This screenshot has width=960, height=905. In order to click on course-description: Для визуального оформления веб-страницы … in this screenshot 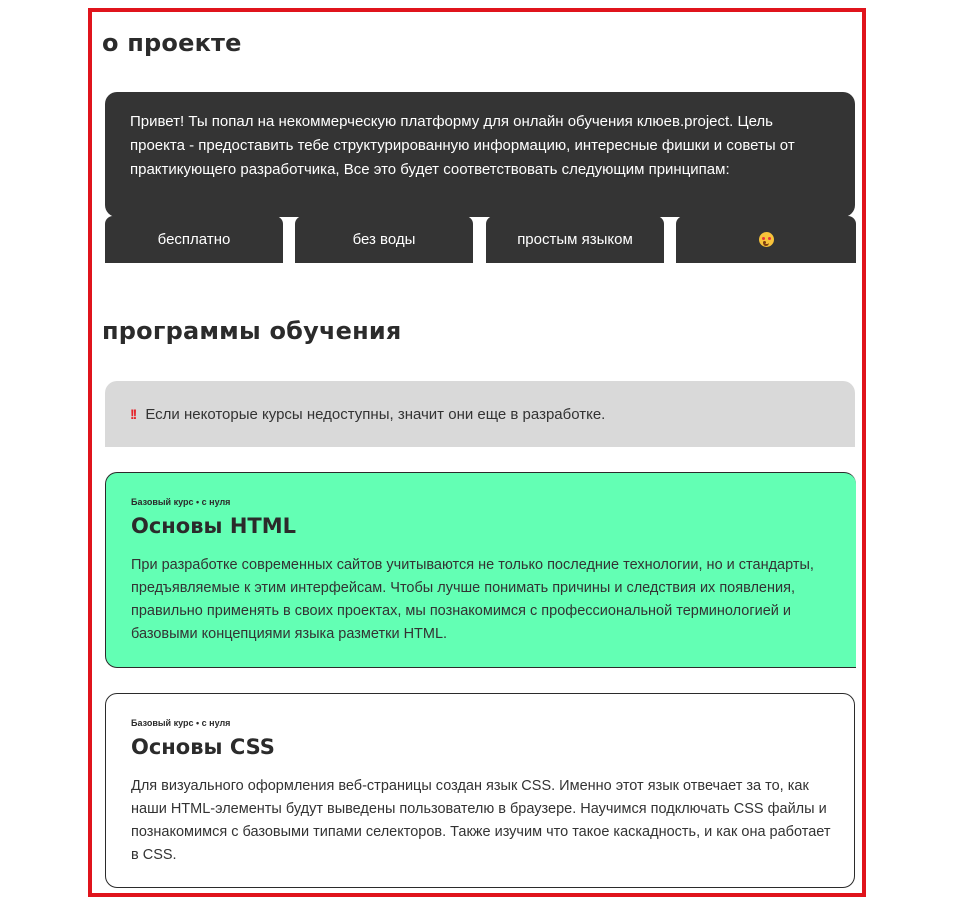, I will do `click(481, 820)`.